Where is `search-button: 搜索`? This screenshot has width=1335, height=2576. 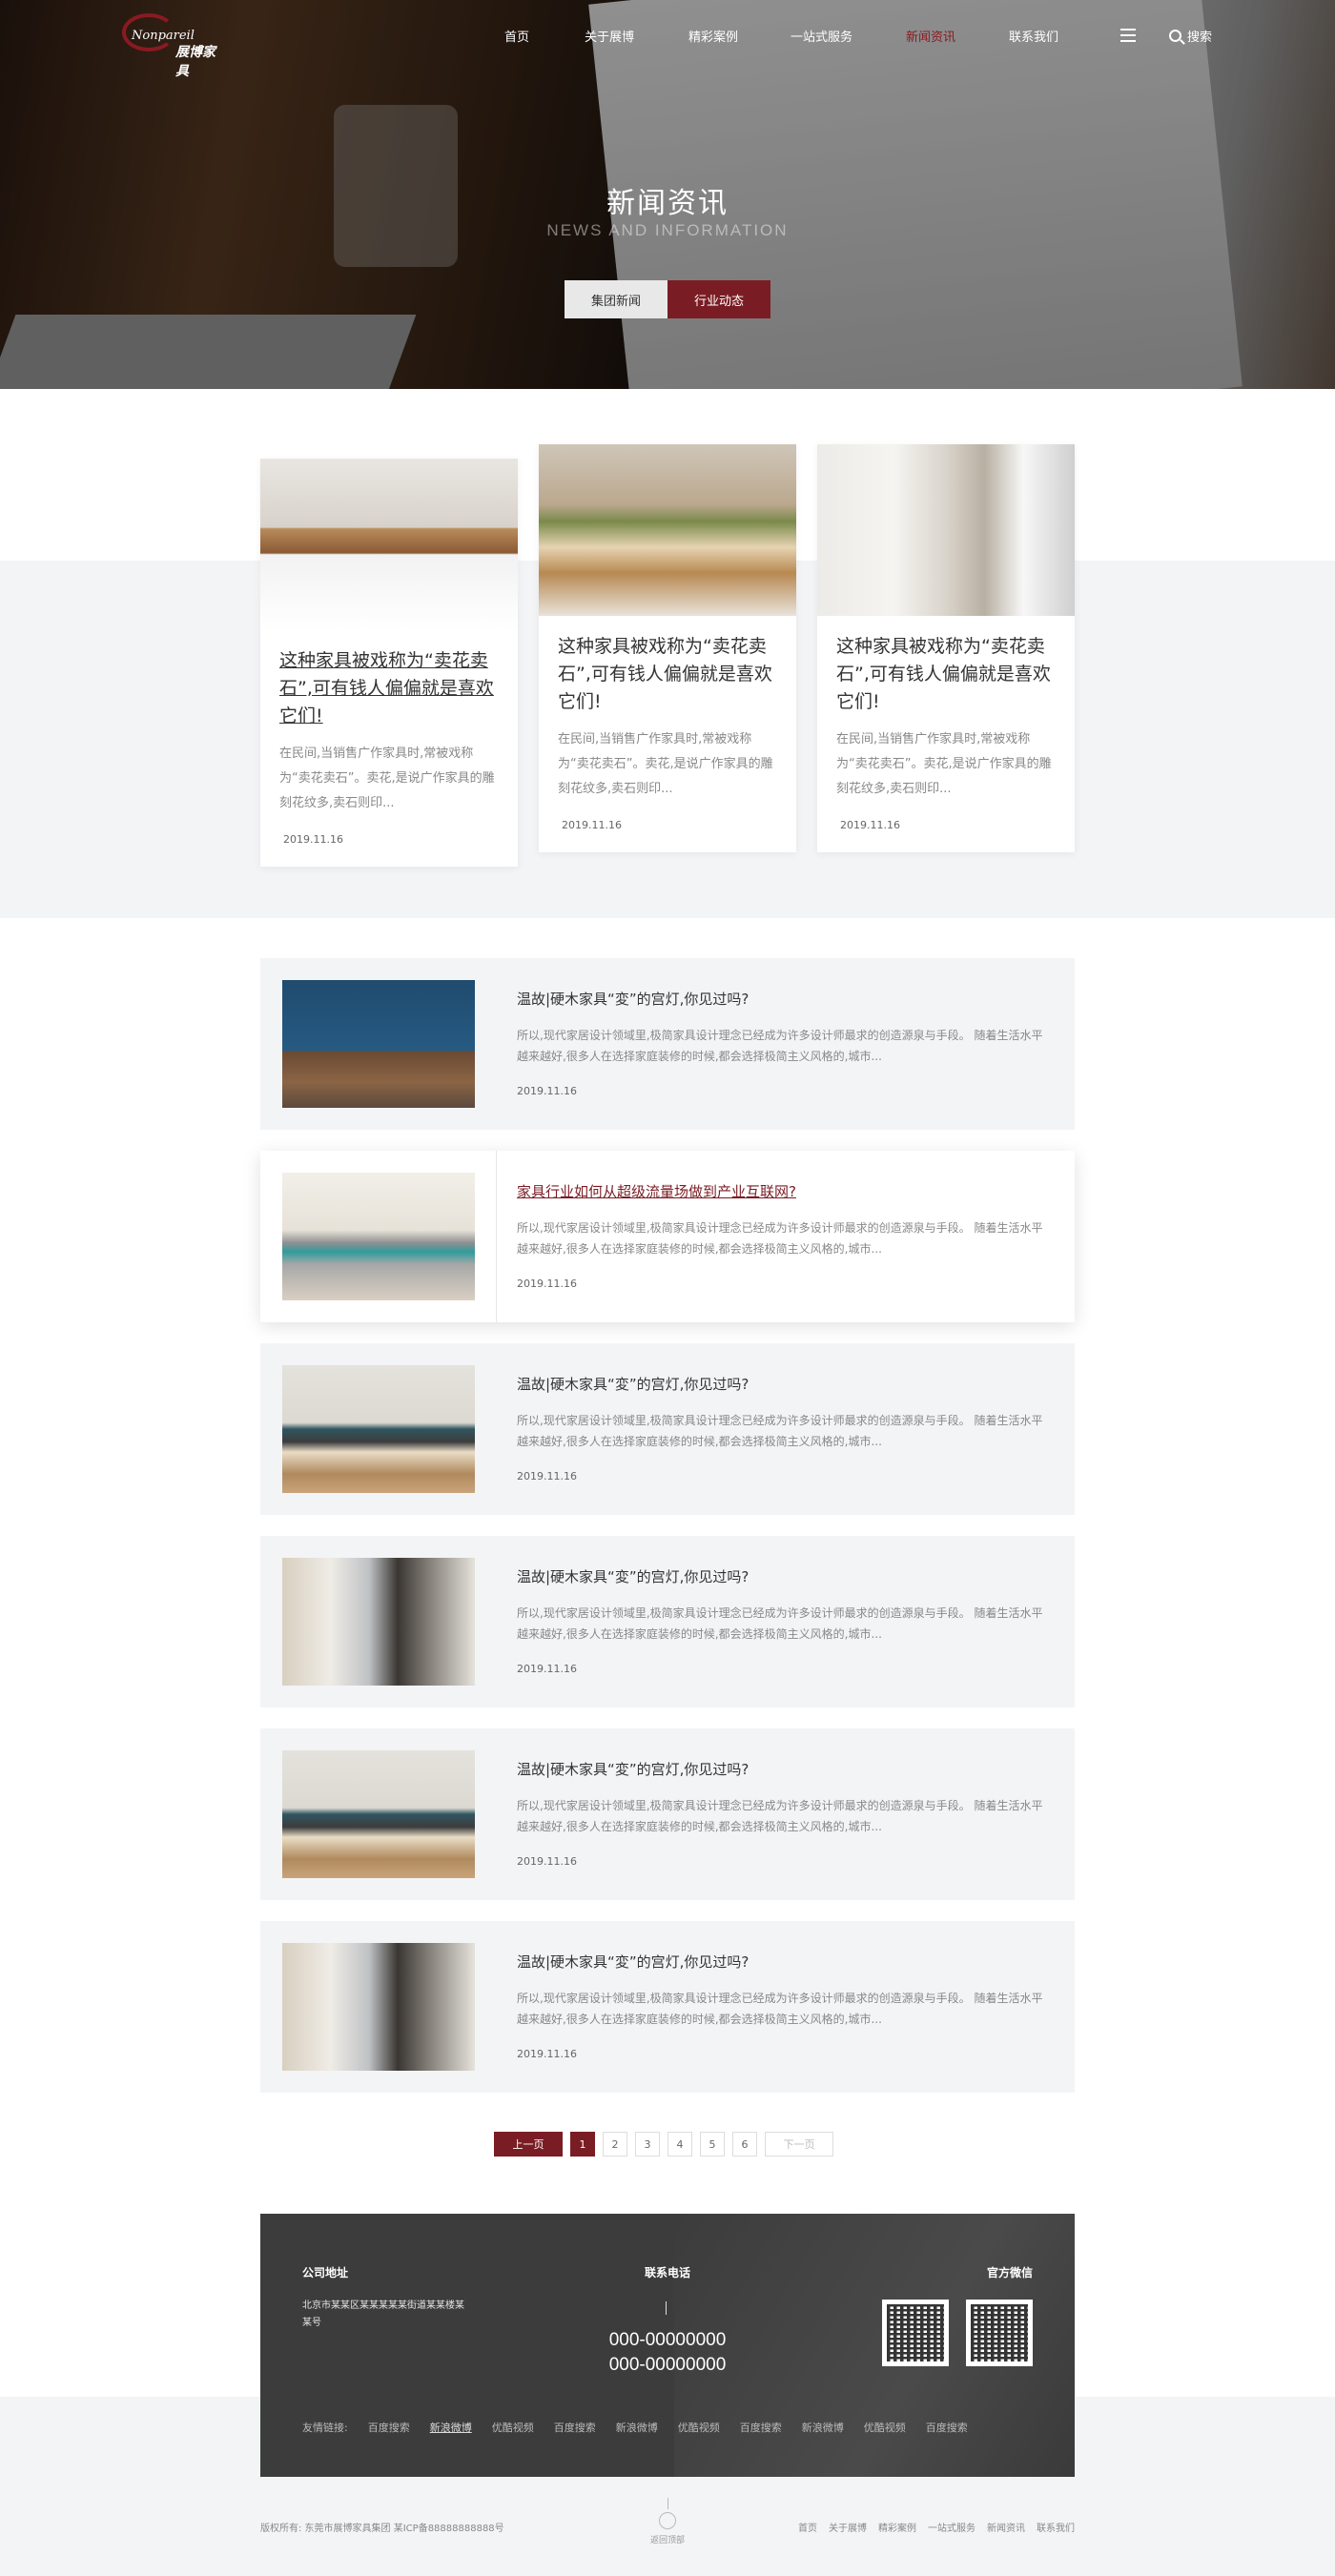 search-button: 搜索 is located at coordinates (1190, 36).